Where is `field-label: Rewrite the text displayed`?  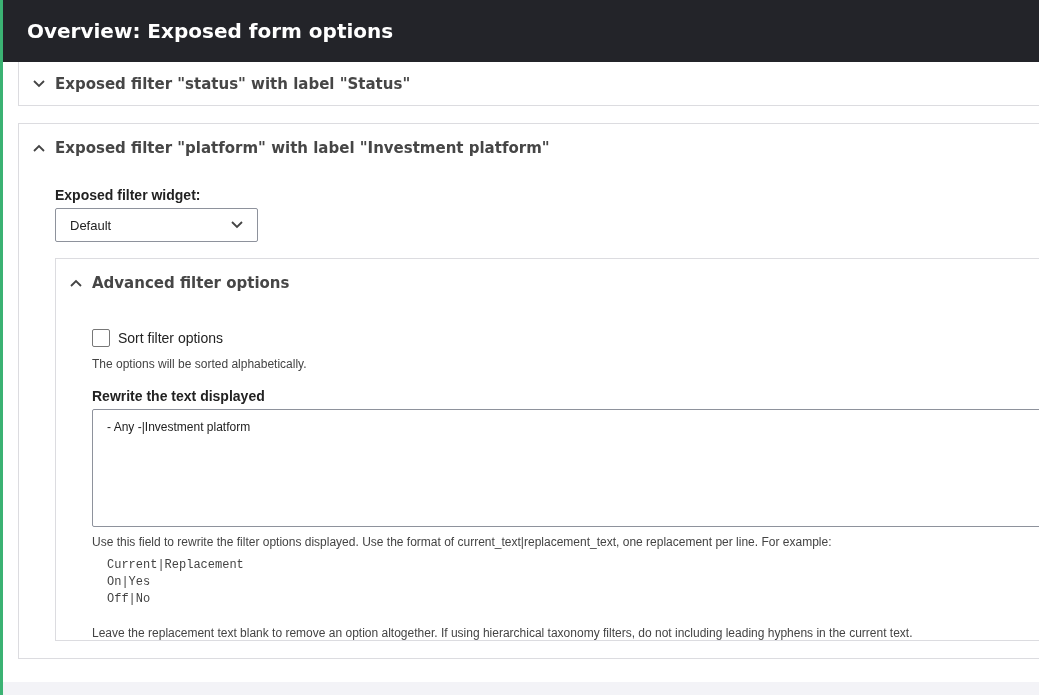
field-label: Rewrite the text displayed is located at coordinates (178, 396).